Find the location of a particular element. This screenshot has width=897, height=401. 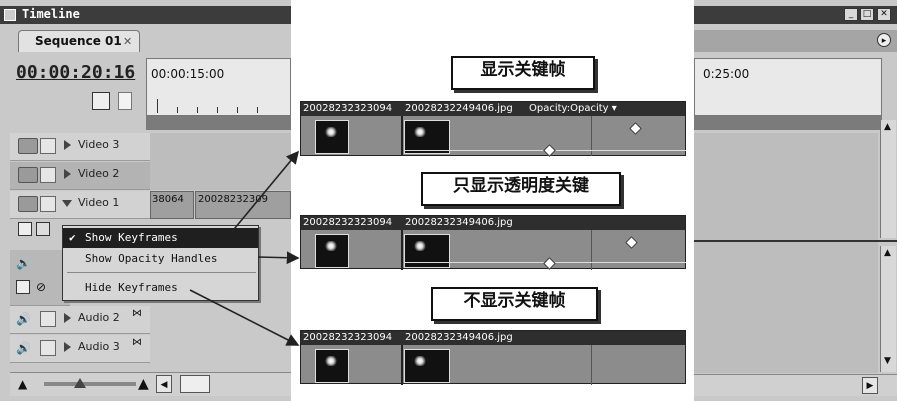

panel-menu-icon: ▸ is located at coordinates (884, 40).